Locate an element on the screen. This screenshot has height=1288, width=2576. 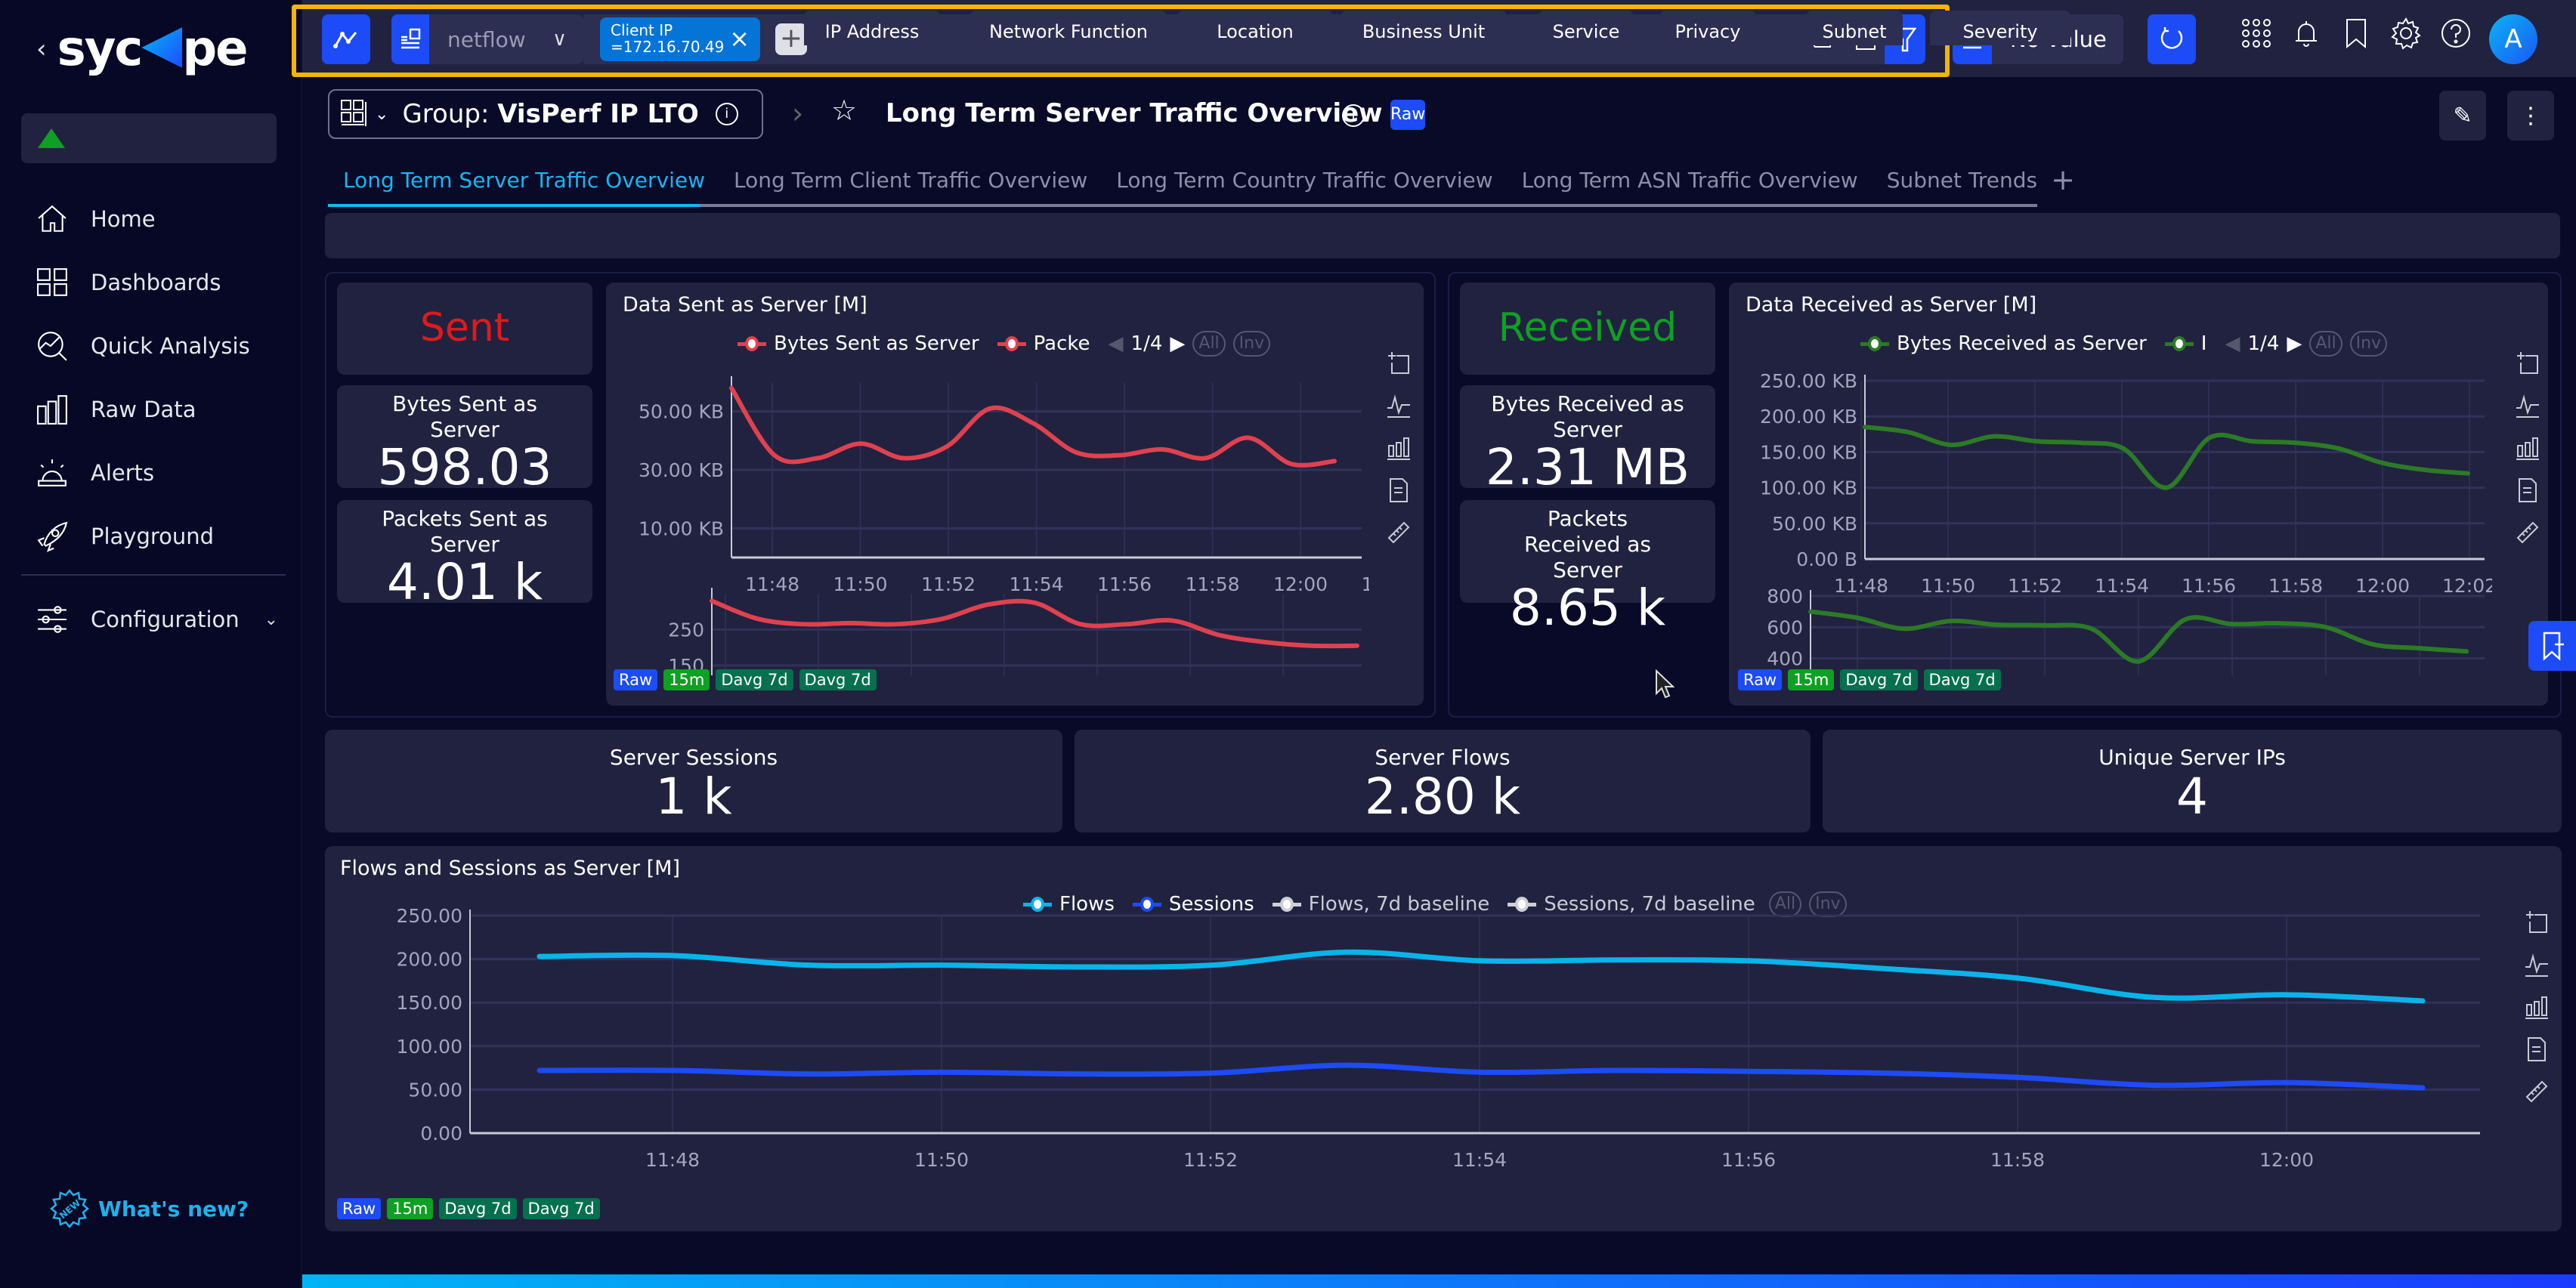
kpi-unique-server-ips: Unique Server IPs 4 is located at coordinates (2192, 781).